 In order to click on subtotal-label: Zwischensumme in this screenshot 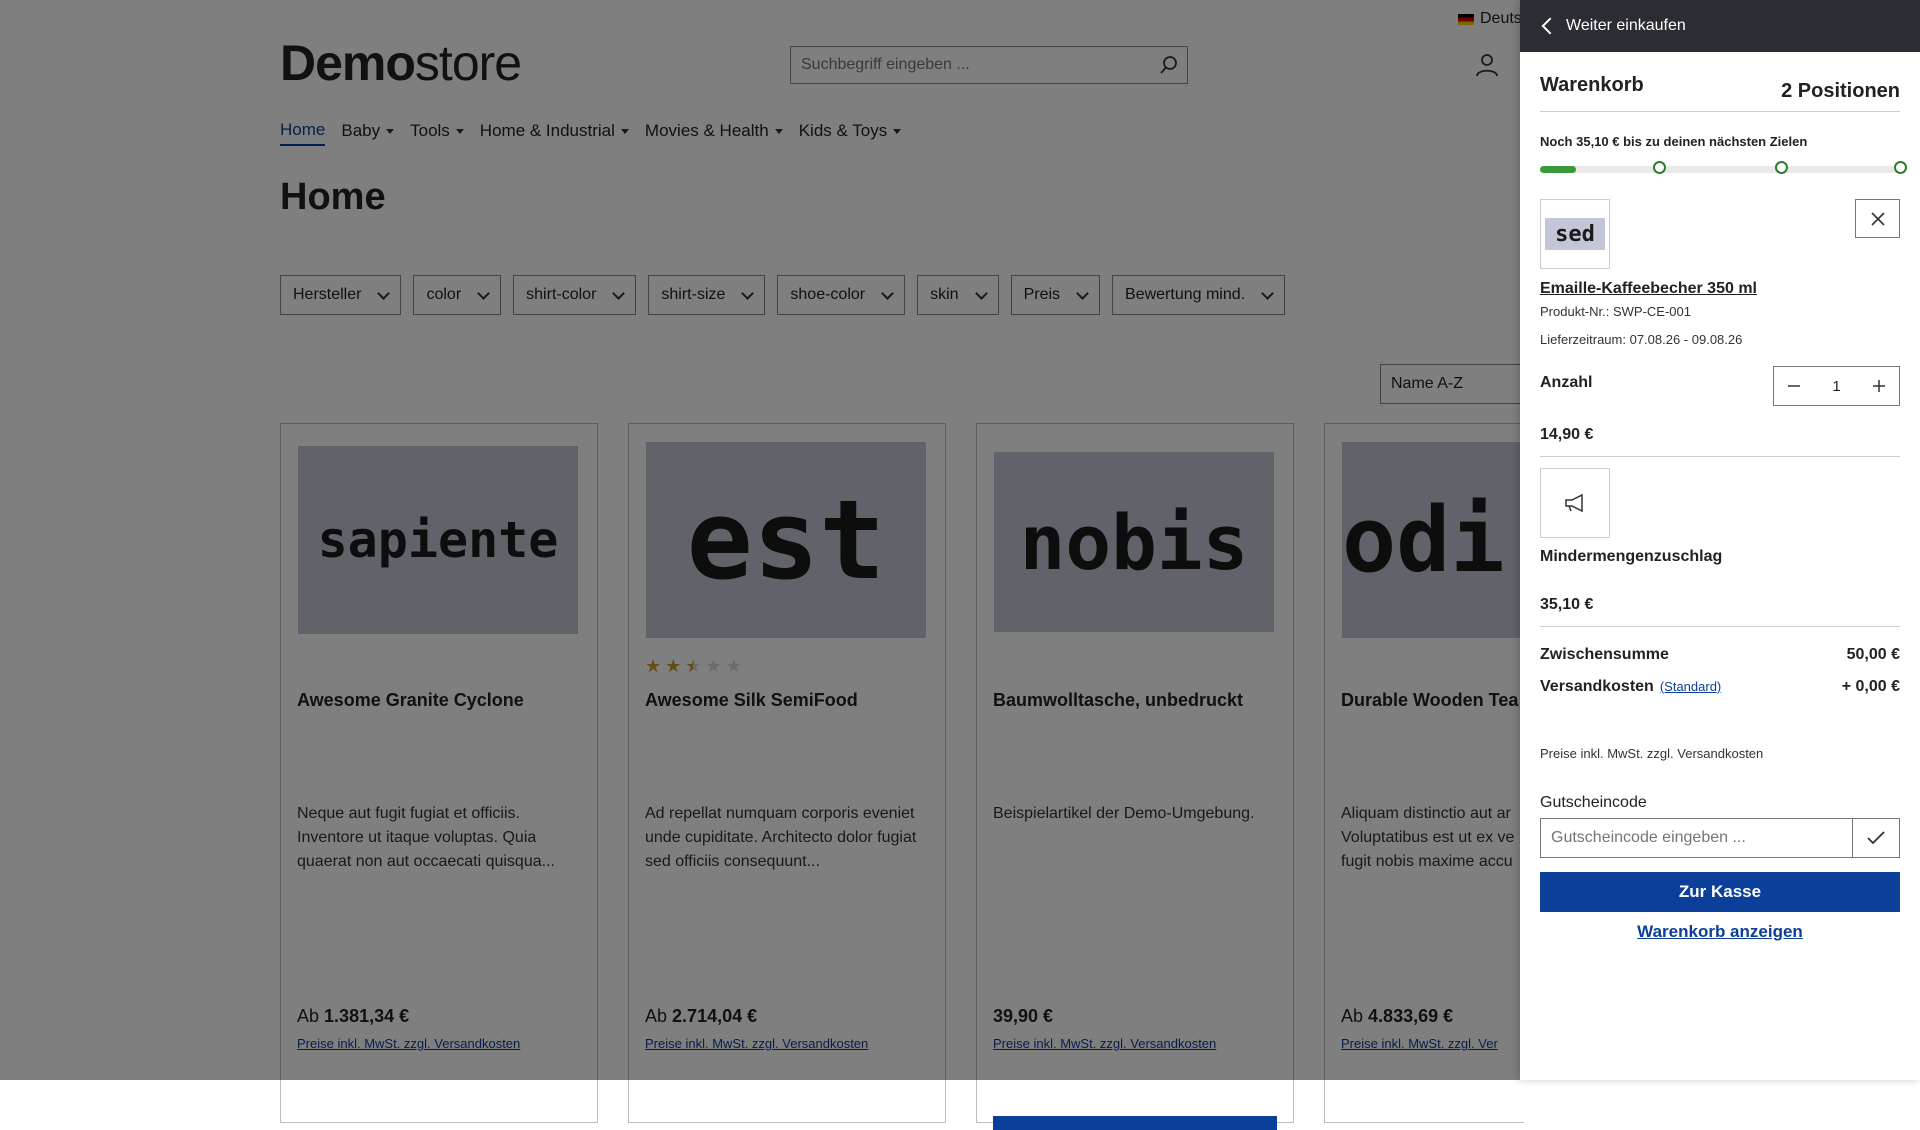, I will do `click(1604, 654)`.